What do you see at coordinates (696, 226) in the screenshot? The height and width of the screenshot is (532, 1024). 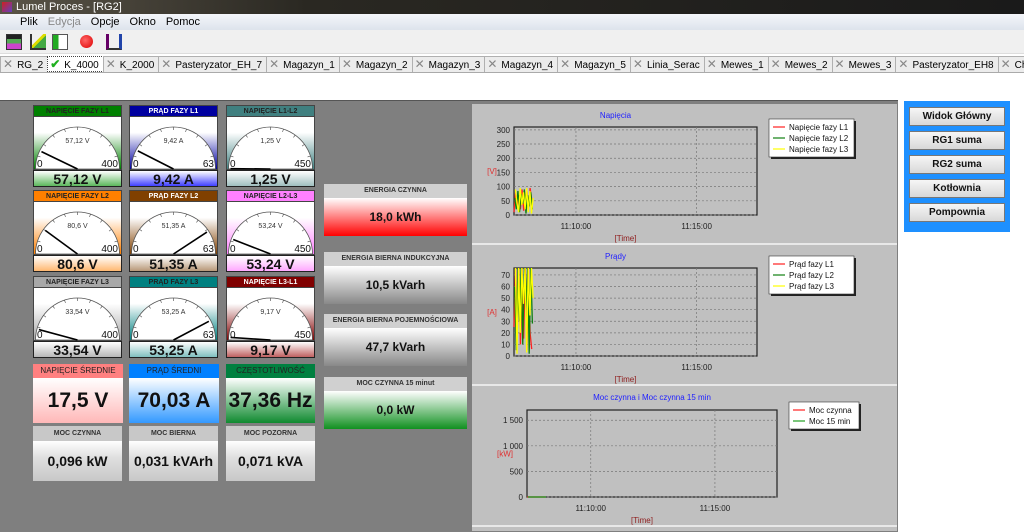 I see `x-tick-label: 11:15:00` at bounding box center [696, 226].